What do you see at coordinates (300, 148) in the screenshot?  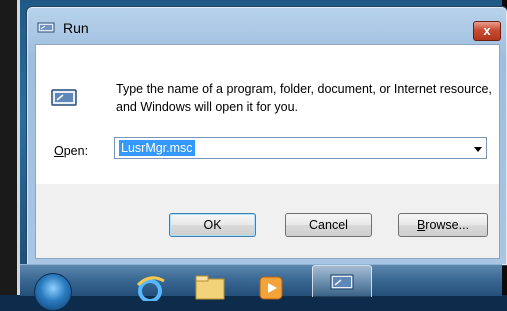 I see `open-combobox: LusrMgr.msc` at bounding box center [300, 148].